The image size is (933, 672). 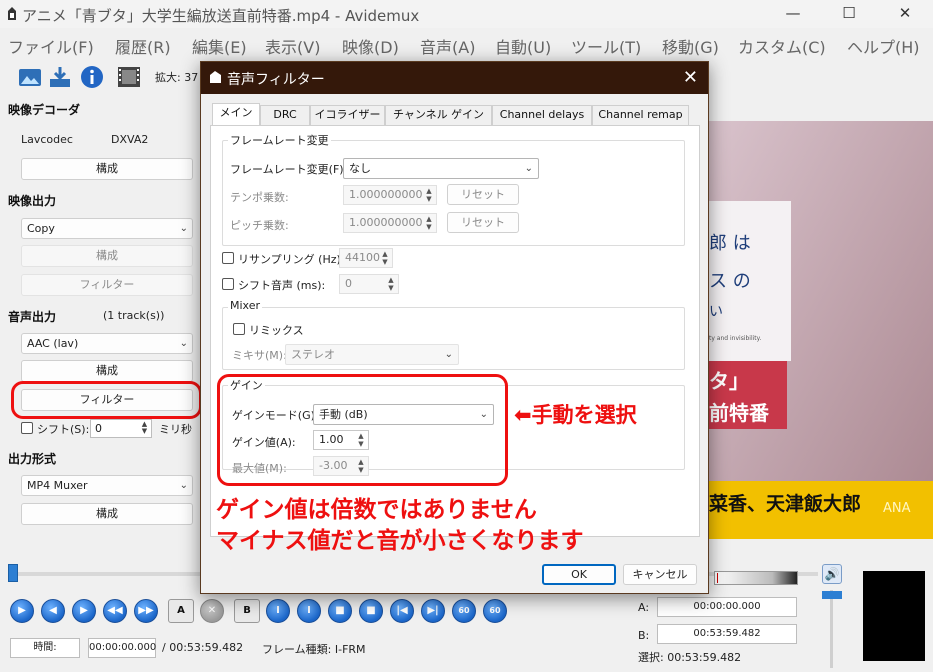 What do you see at coordinates (107, 343) in the screenshot?
I see `audio-codec-select: AAC (lav) ⌄` at bounding box center [107, 343].